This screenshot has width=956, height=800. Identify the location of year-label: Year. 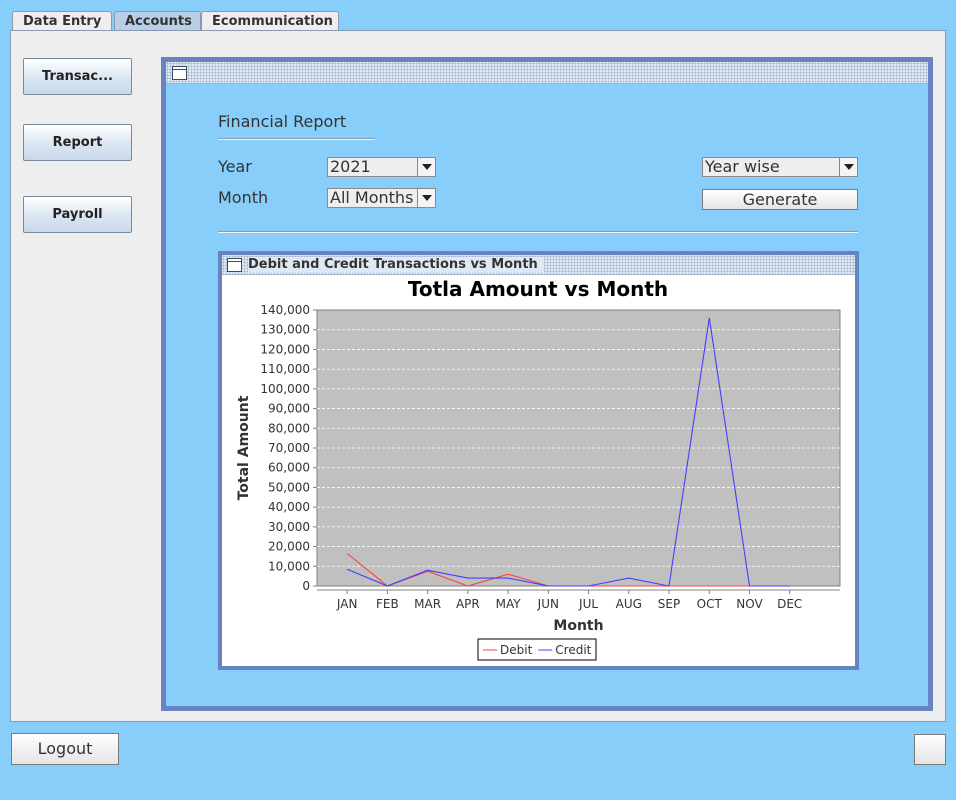
(235, 166).